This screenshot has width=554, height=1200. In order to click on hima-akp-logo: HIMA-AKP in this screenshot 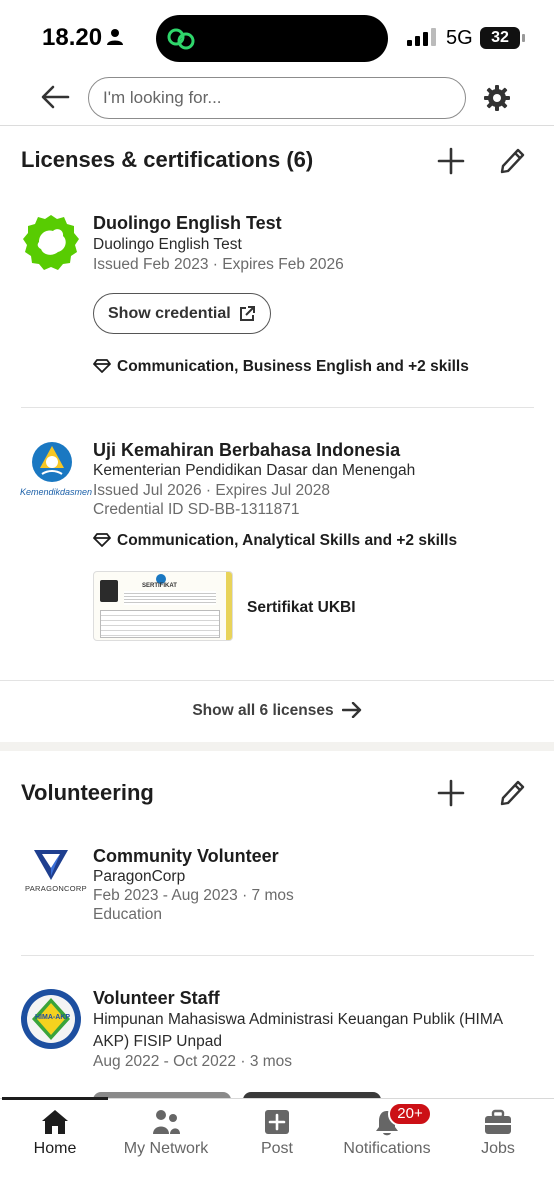, I will do `click(51, 1019)`.